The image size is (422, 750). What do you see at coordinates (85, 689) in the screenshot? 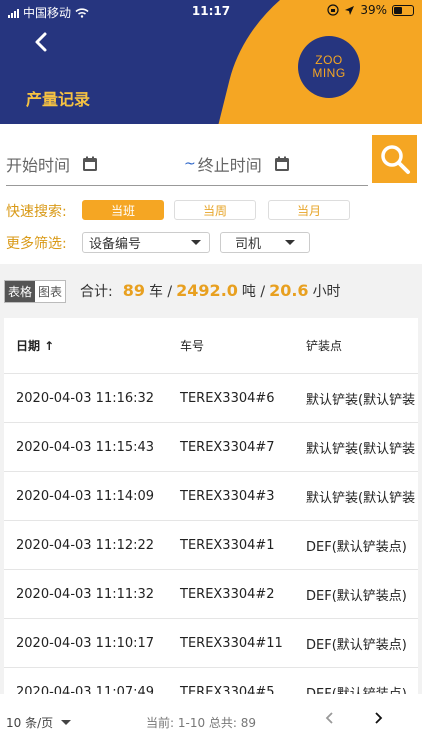
I see `cell-date: 2020-04-03 11:07:49` at bounding box center [85, 689].